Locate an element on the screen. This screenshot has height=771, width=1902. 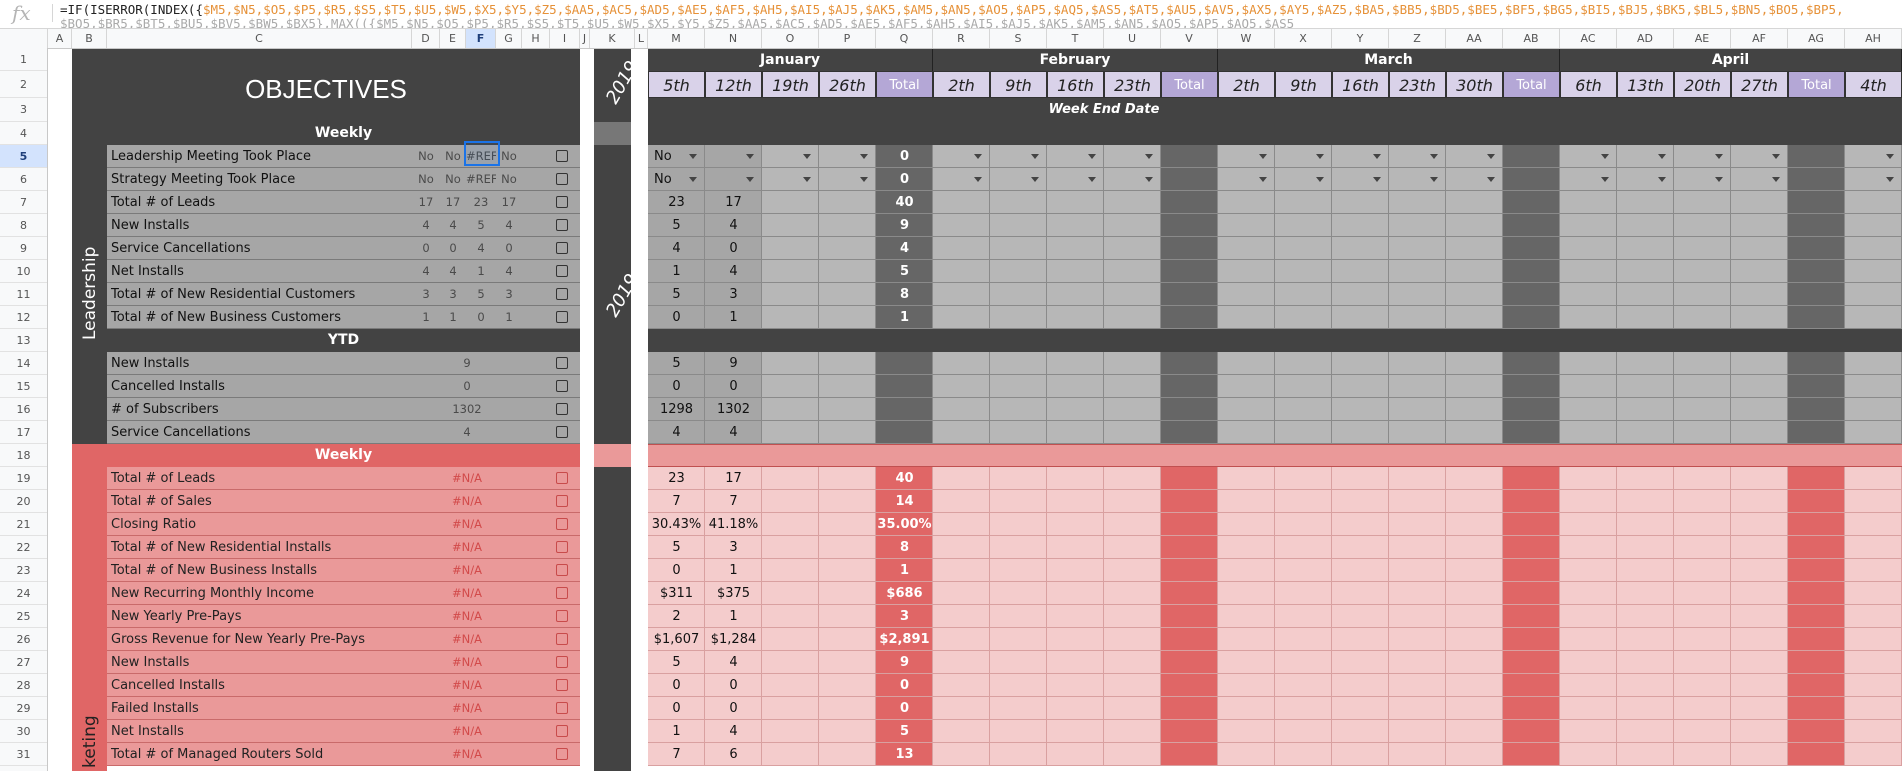
row-7-n: 17 is located at coordinates (733, 202).